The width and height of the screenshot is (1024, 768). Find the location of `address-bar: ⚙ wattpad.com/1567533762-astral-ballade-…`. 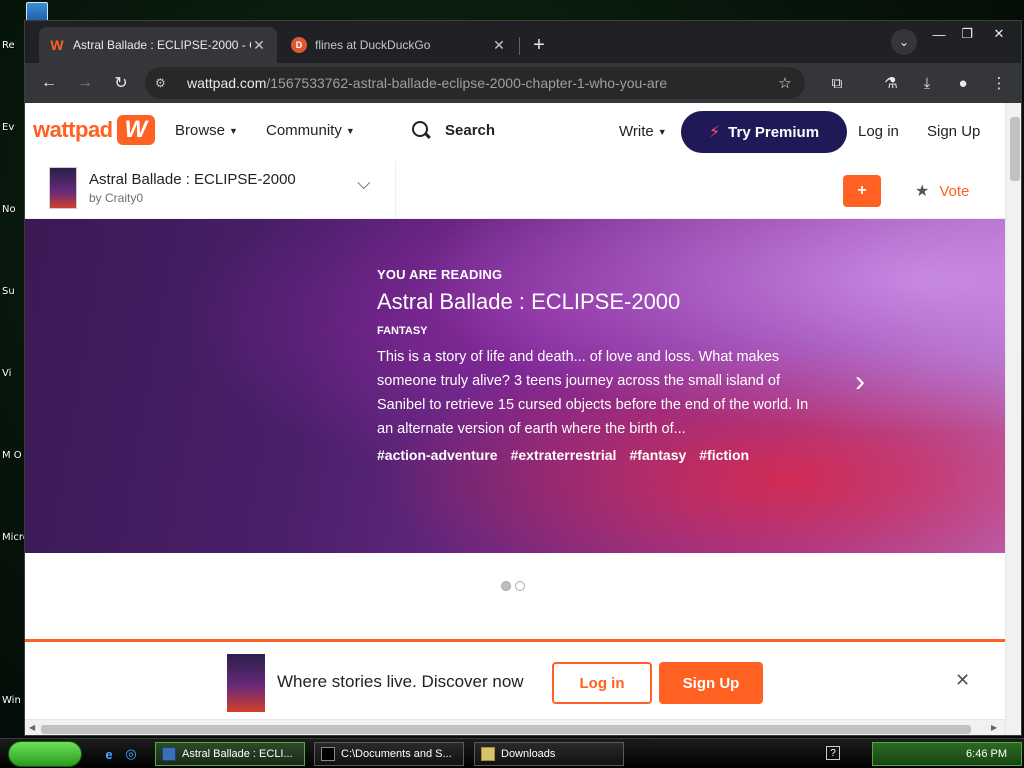

address-bar: ⚙ wattpad.com/1567533762-astral-ballade-… is located at coordinates (475, 83).